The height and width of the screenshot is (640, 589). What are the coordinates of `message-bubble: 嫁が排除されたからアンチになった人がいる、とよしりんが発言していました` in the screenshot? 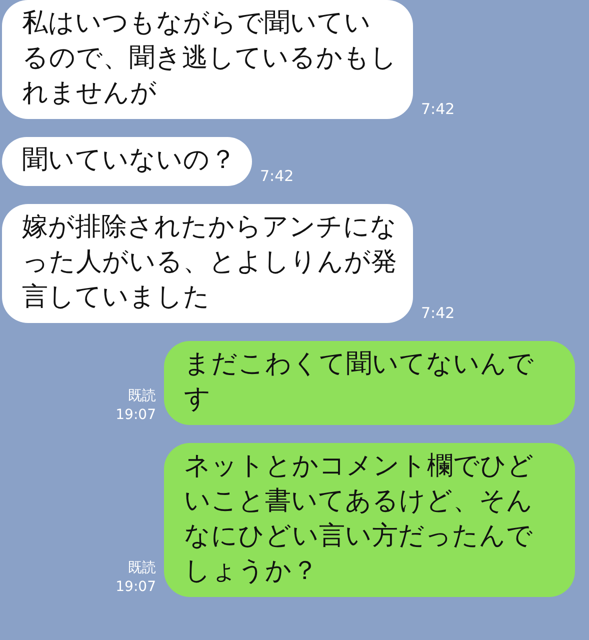 It's located at (207, 263).